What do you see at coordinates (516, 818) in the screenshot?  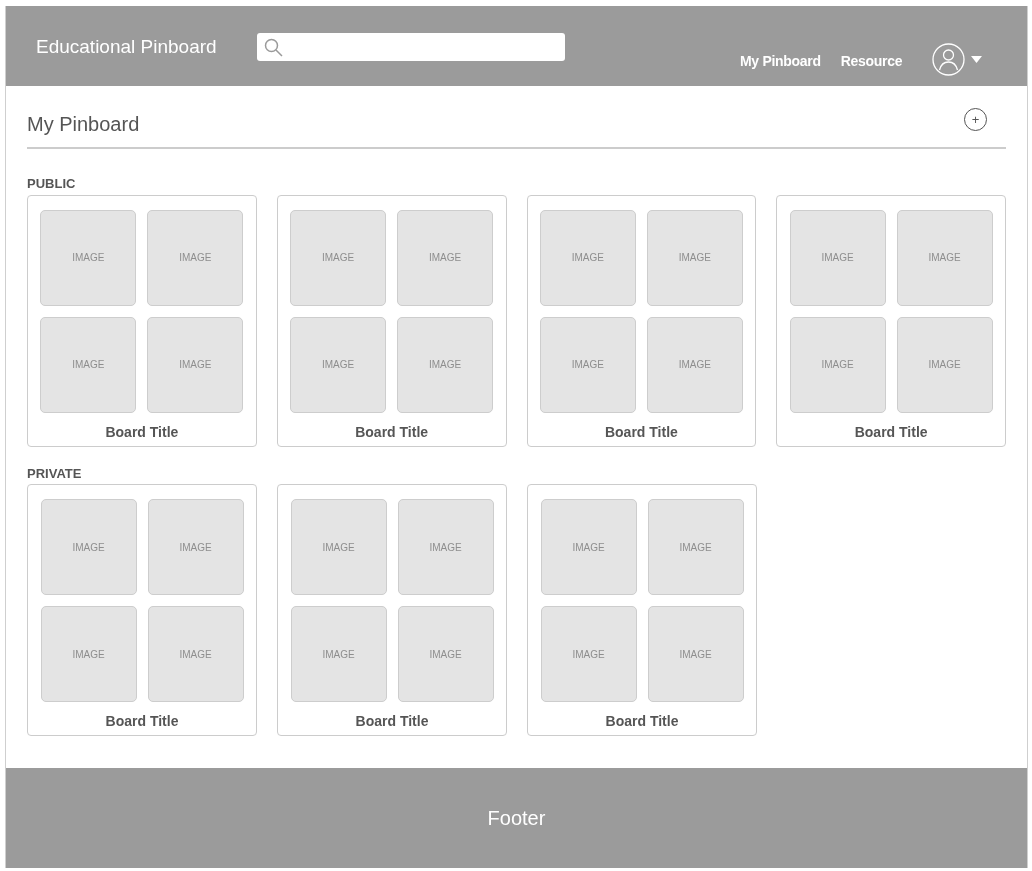 I see `footer-text: Footer` at bounding box center [516, 818].